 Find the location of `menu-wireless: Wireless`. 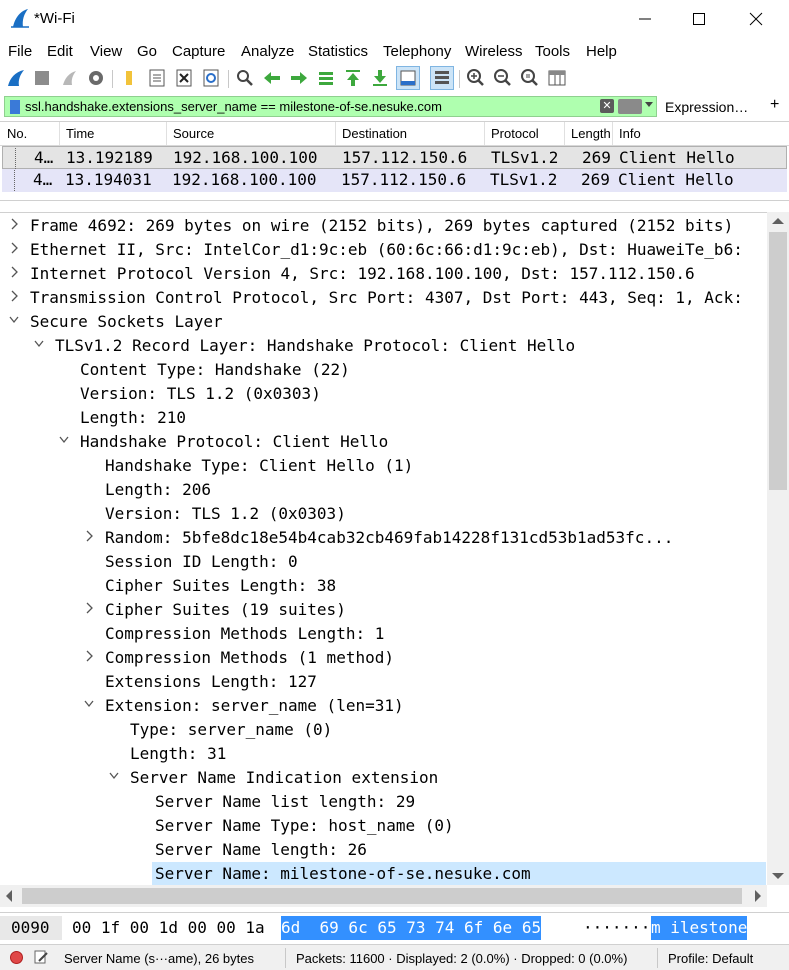

menu-wireless: Wireless is located at coordinates (494, 51).